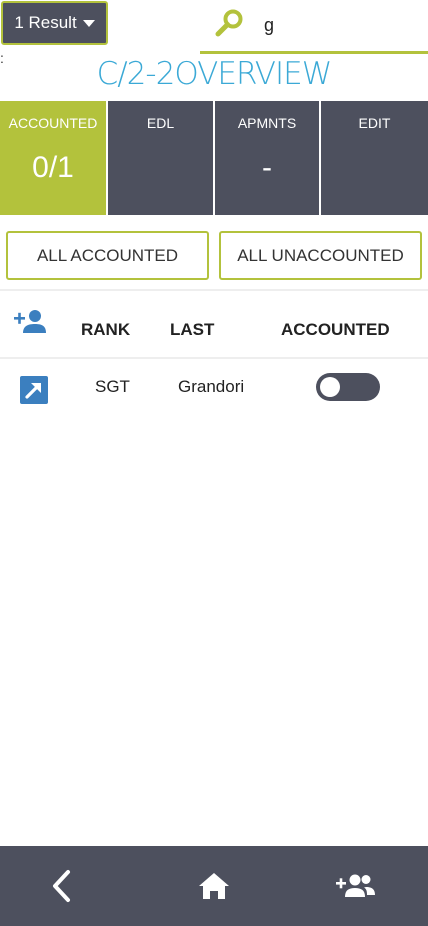 This screenshot has height=926, width=428. I want to click on search-bar, so click(314, 27).